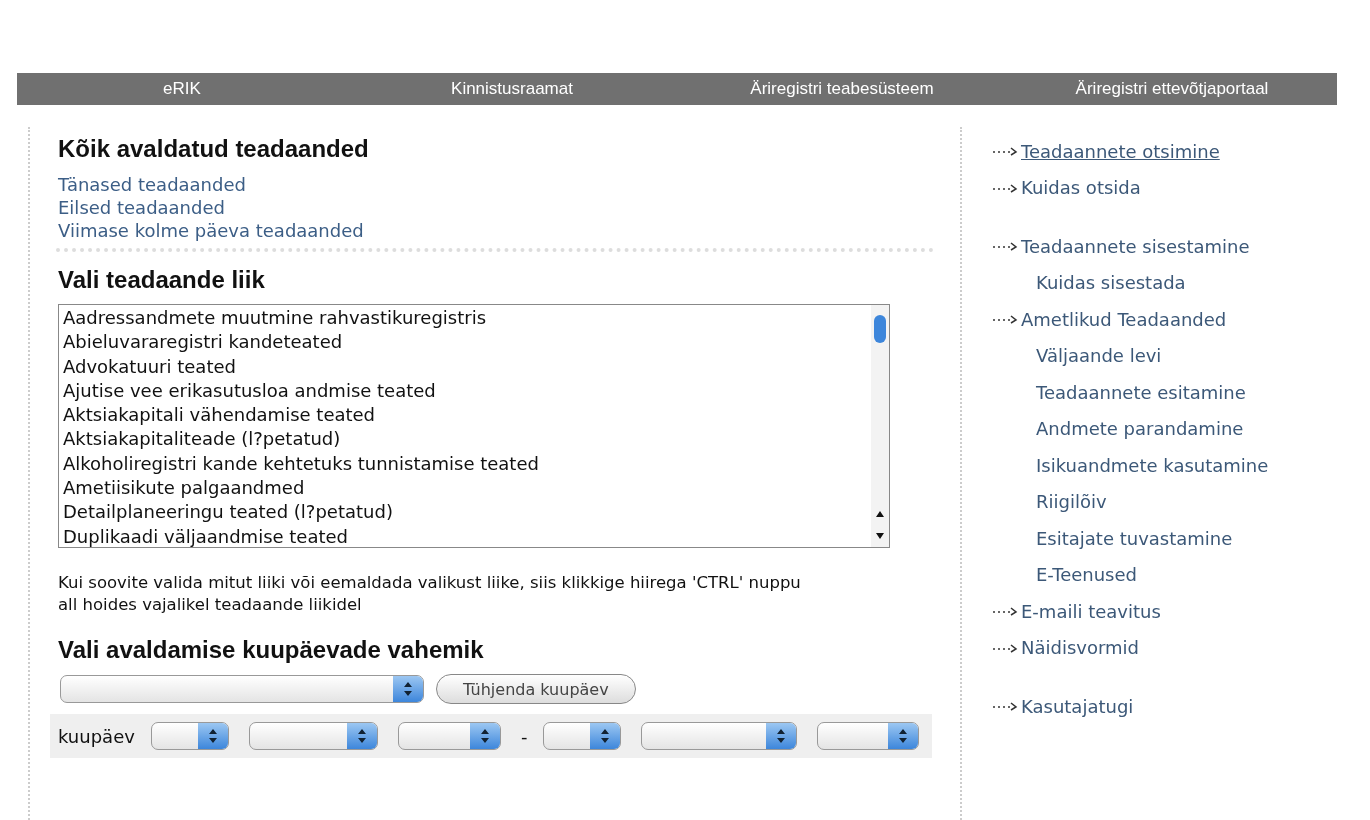 This screenshot has width=1370, height=820. Describe the element at coordinates (1152, 465) in the screenshot. I see `sidebar-link: Isikuandmete kasutamine` at that location.